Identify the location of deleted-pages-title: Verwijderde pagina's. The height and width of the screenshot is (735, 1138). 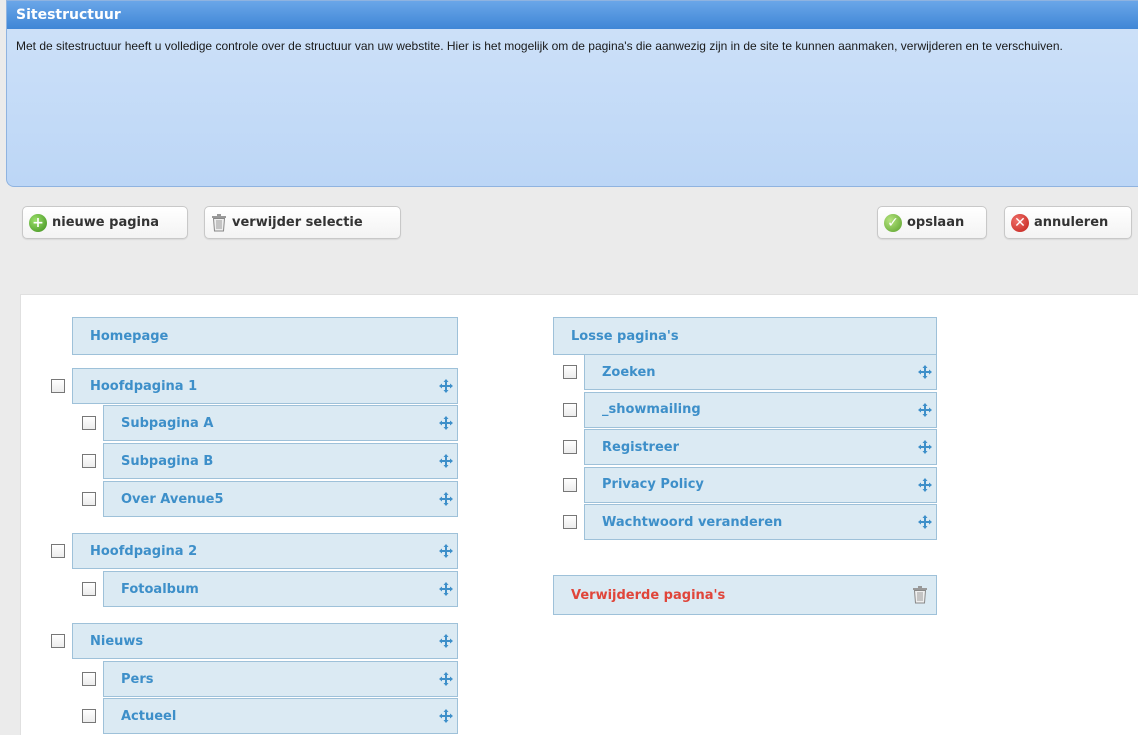
(648, 595).